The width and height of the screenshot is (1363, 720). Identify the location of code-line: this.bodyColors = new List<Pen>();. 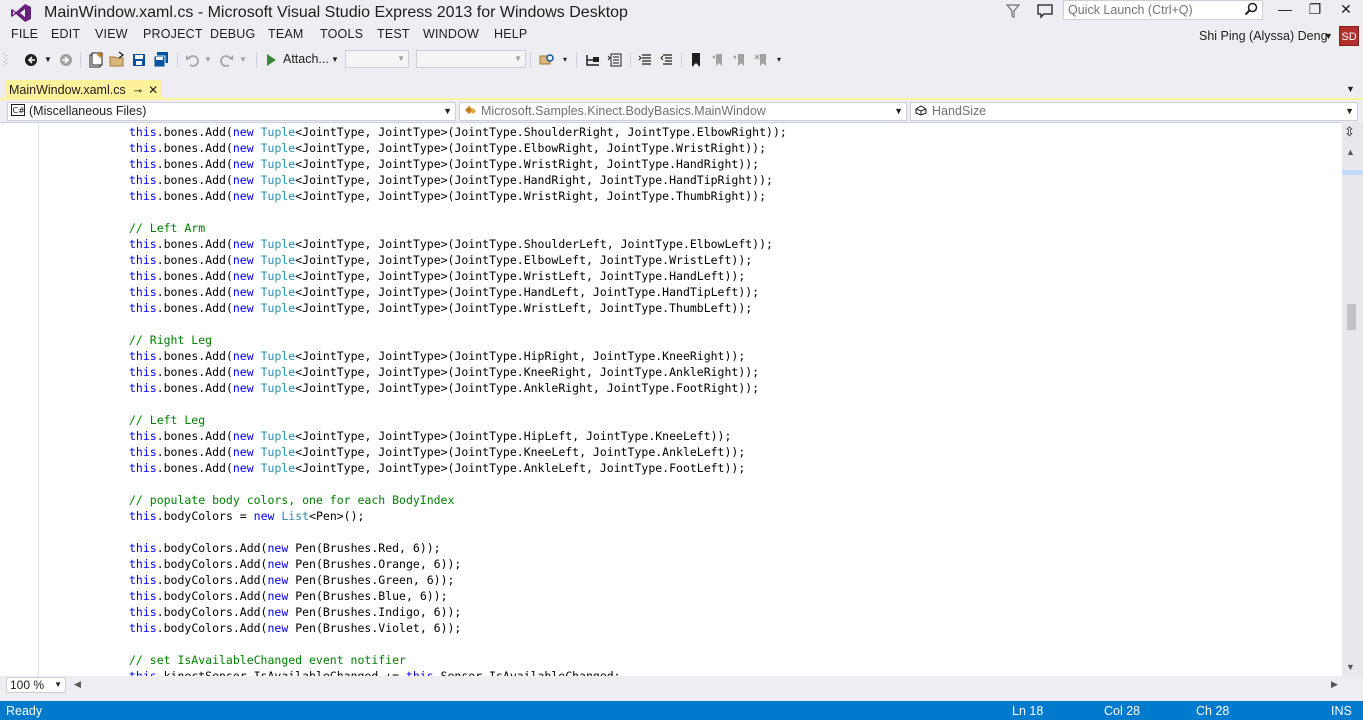
(458, 516).